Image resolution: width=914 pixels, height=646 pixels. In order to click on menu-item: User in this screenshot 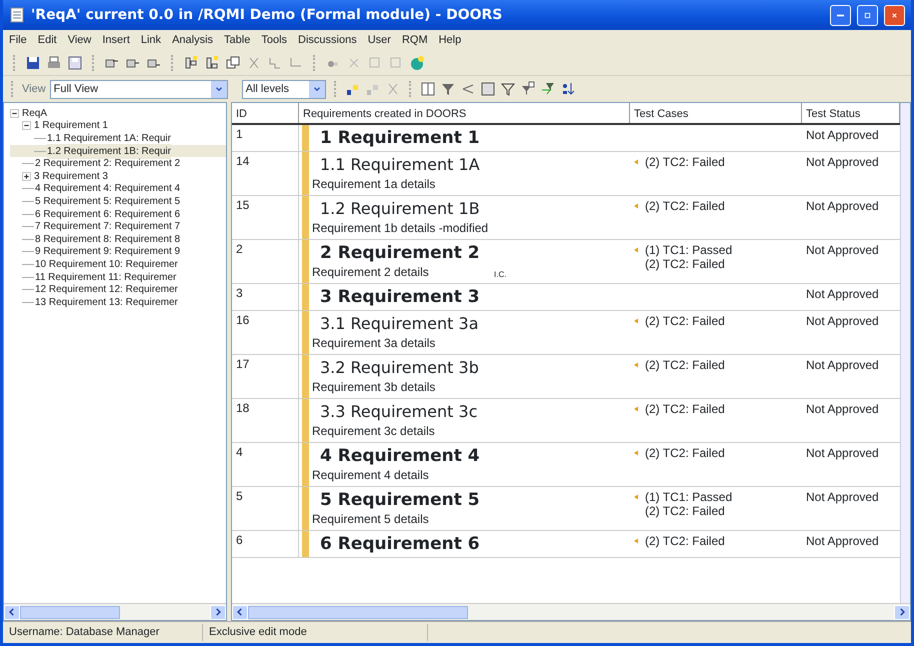, I will do `click(379, 40)`.